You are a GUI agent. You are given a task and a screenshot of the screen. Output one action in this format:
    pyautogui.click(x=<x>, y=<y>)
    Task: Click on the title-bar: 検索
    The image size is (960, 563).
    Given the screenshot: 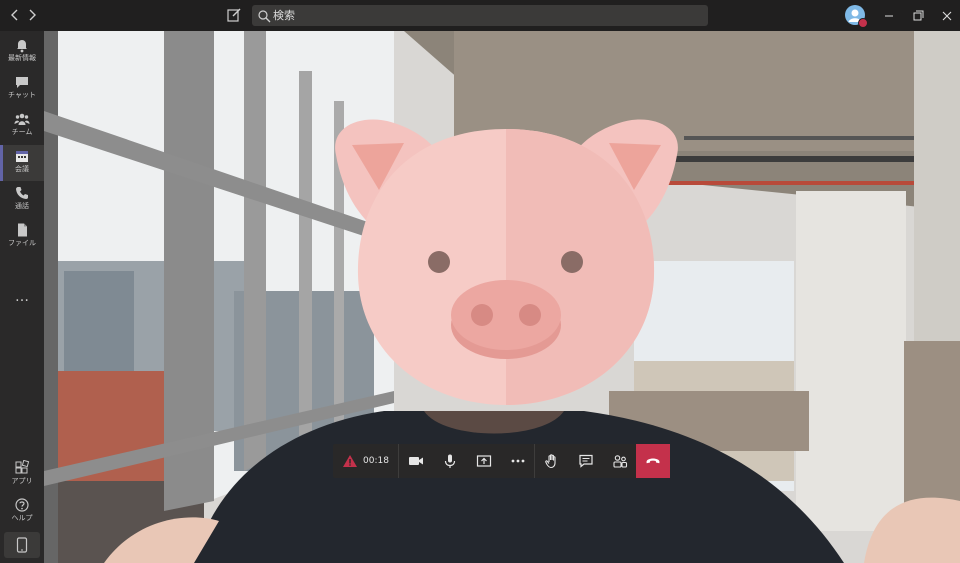 What is the action you would take?
    pyautogui.click(x=480, y=15)
    